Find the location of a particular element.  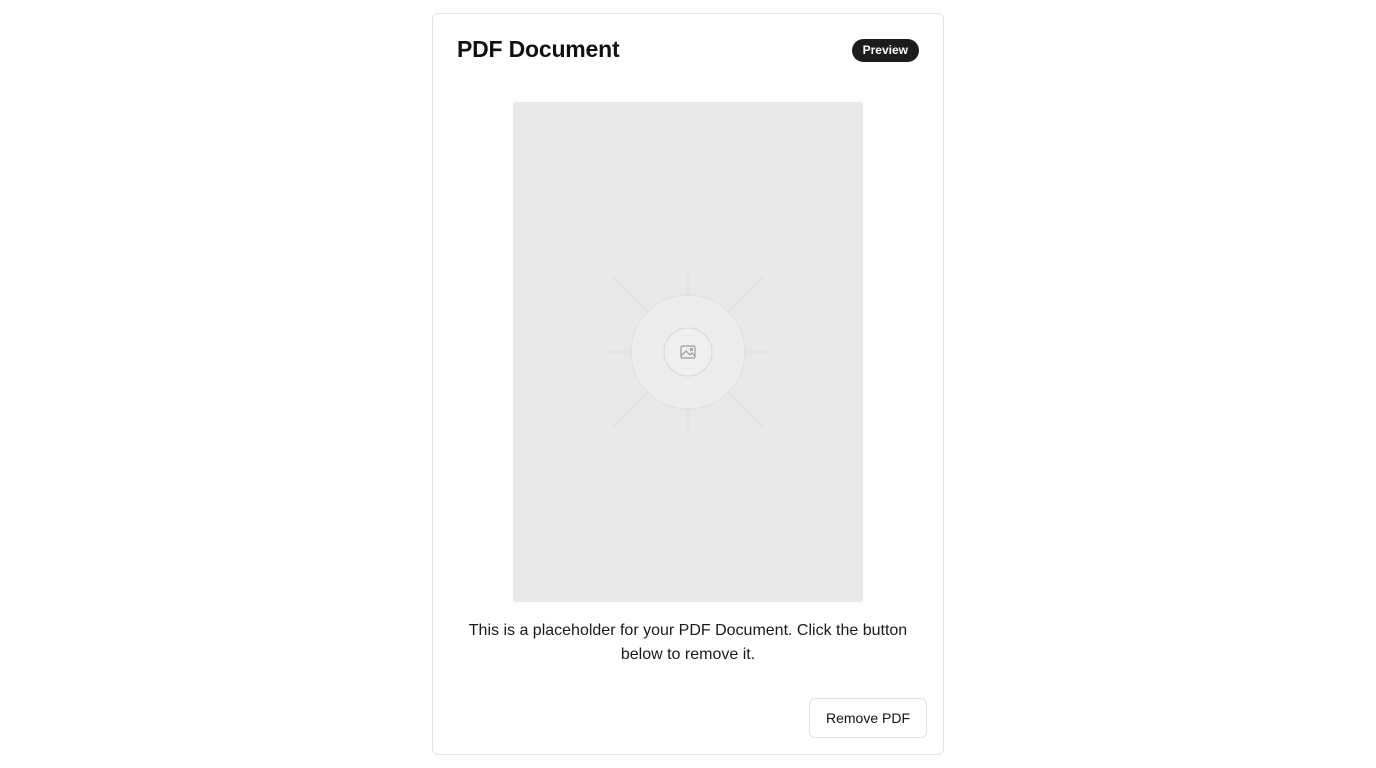

preview-badge: Preview is located at coordinates (885, 50).